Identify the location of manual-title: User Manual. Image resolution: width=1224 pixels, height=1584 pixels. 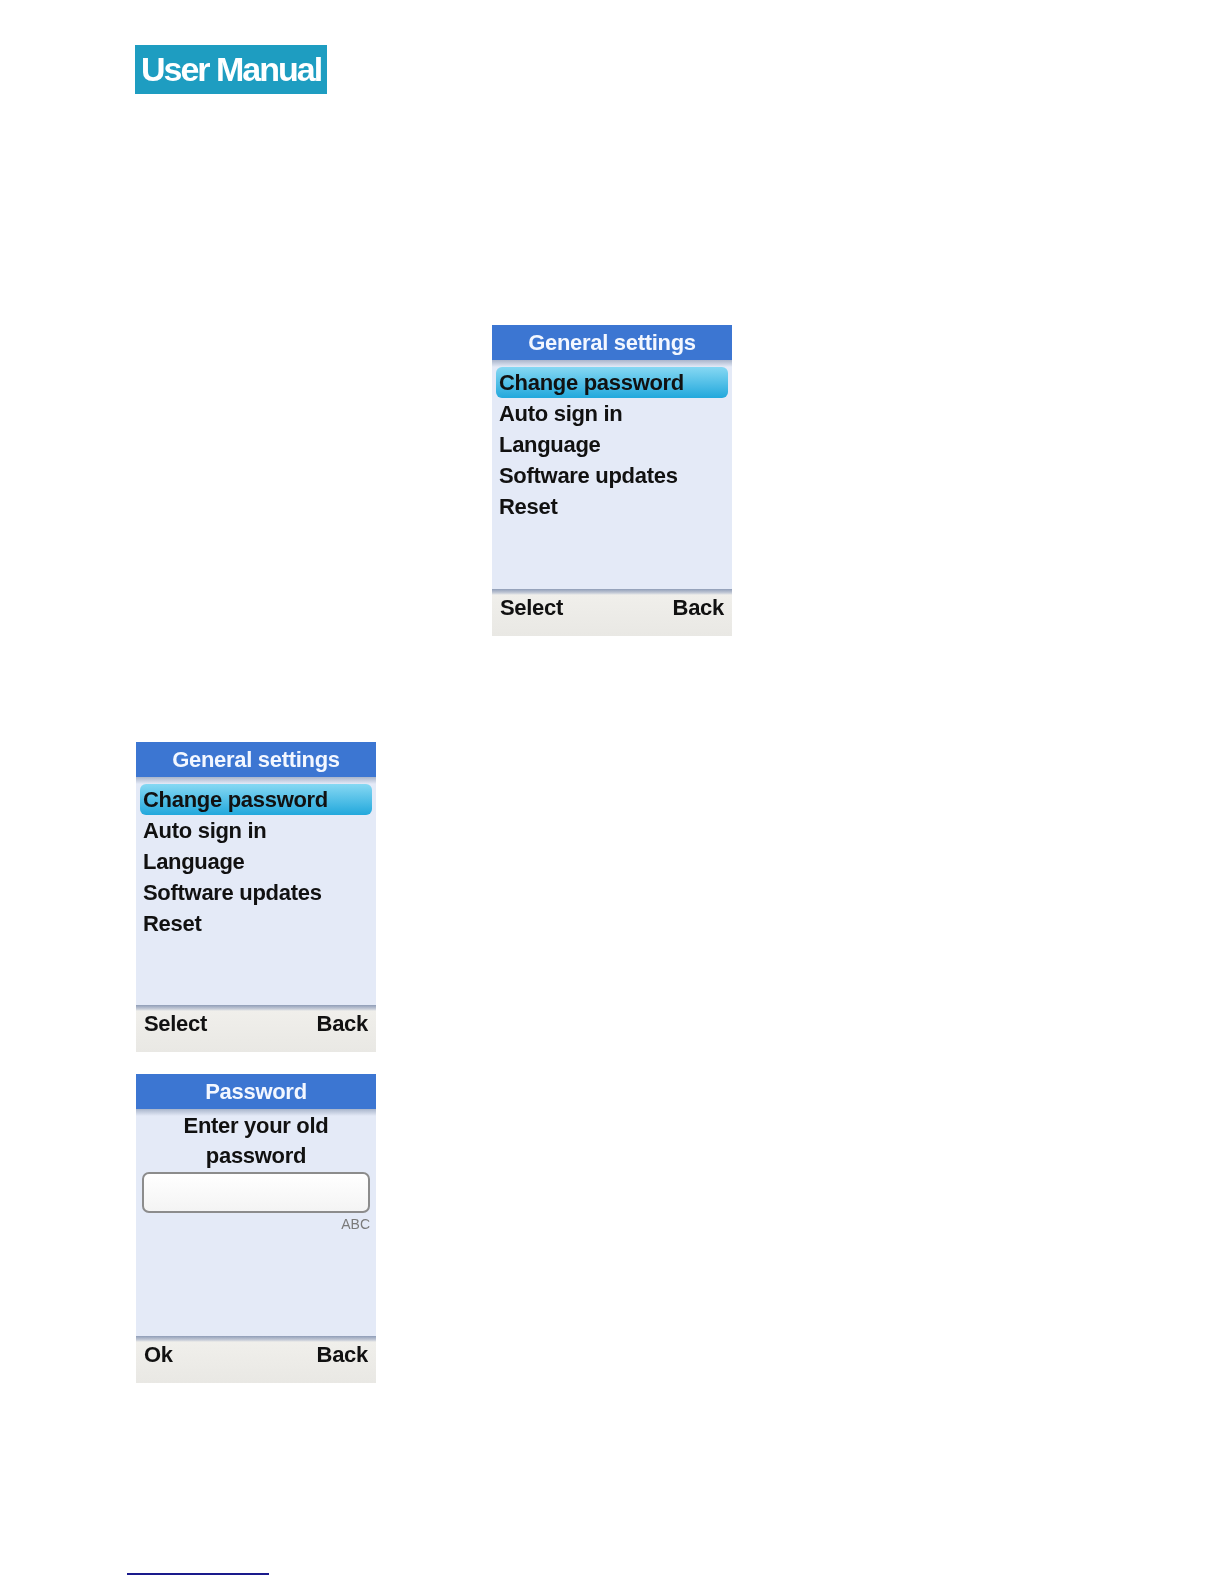
(231, 69).